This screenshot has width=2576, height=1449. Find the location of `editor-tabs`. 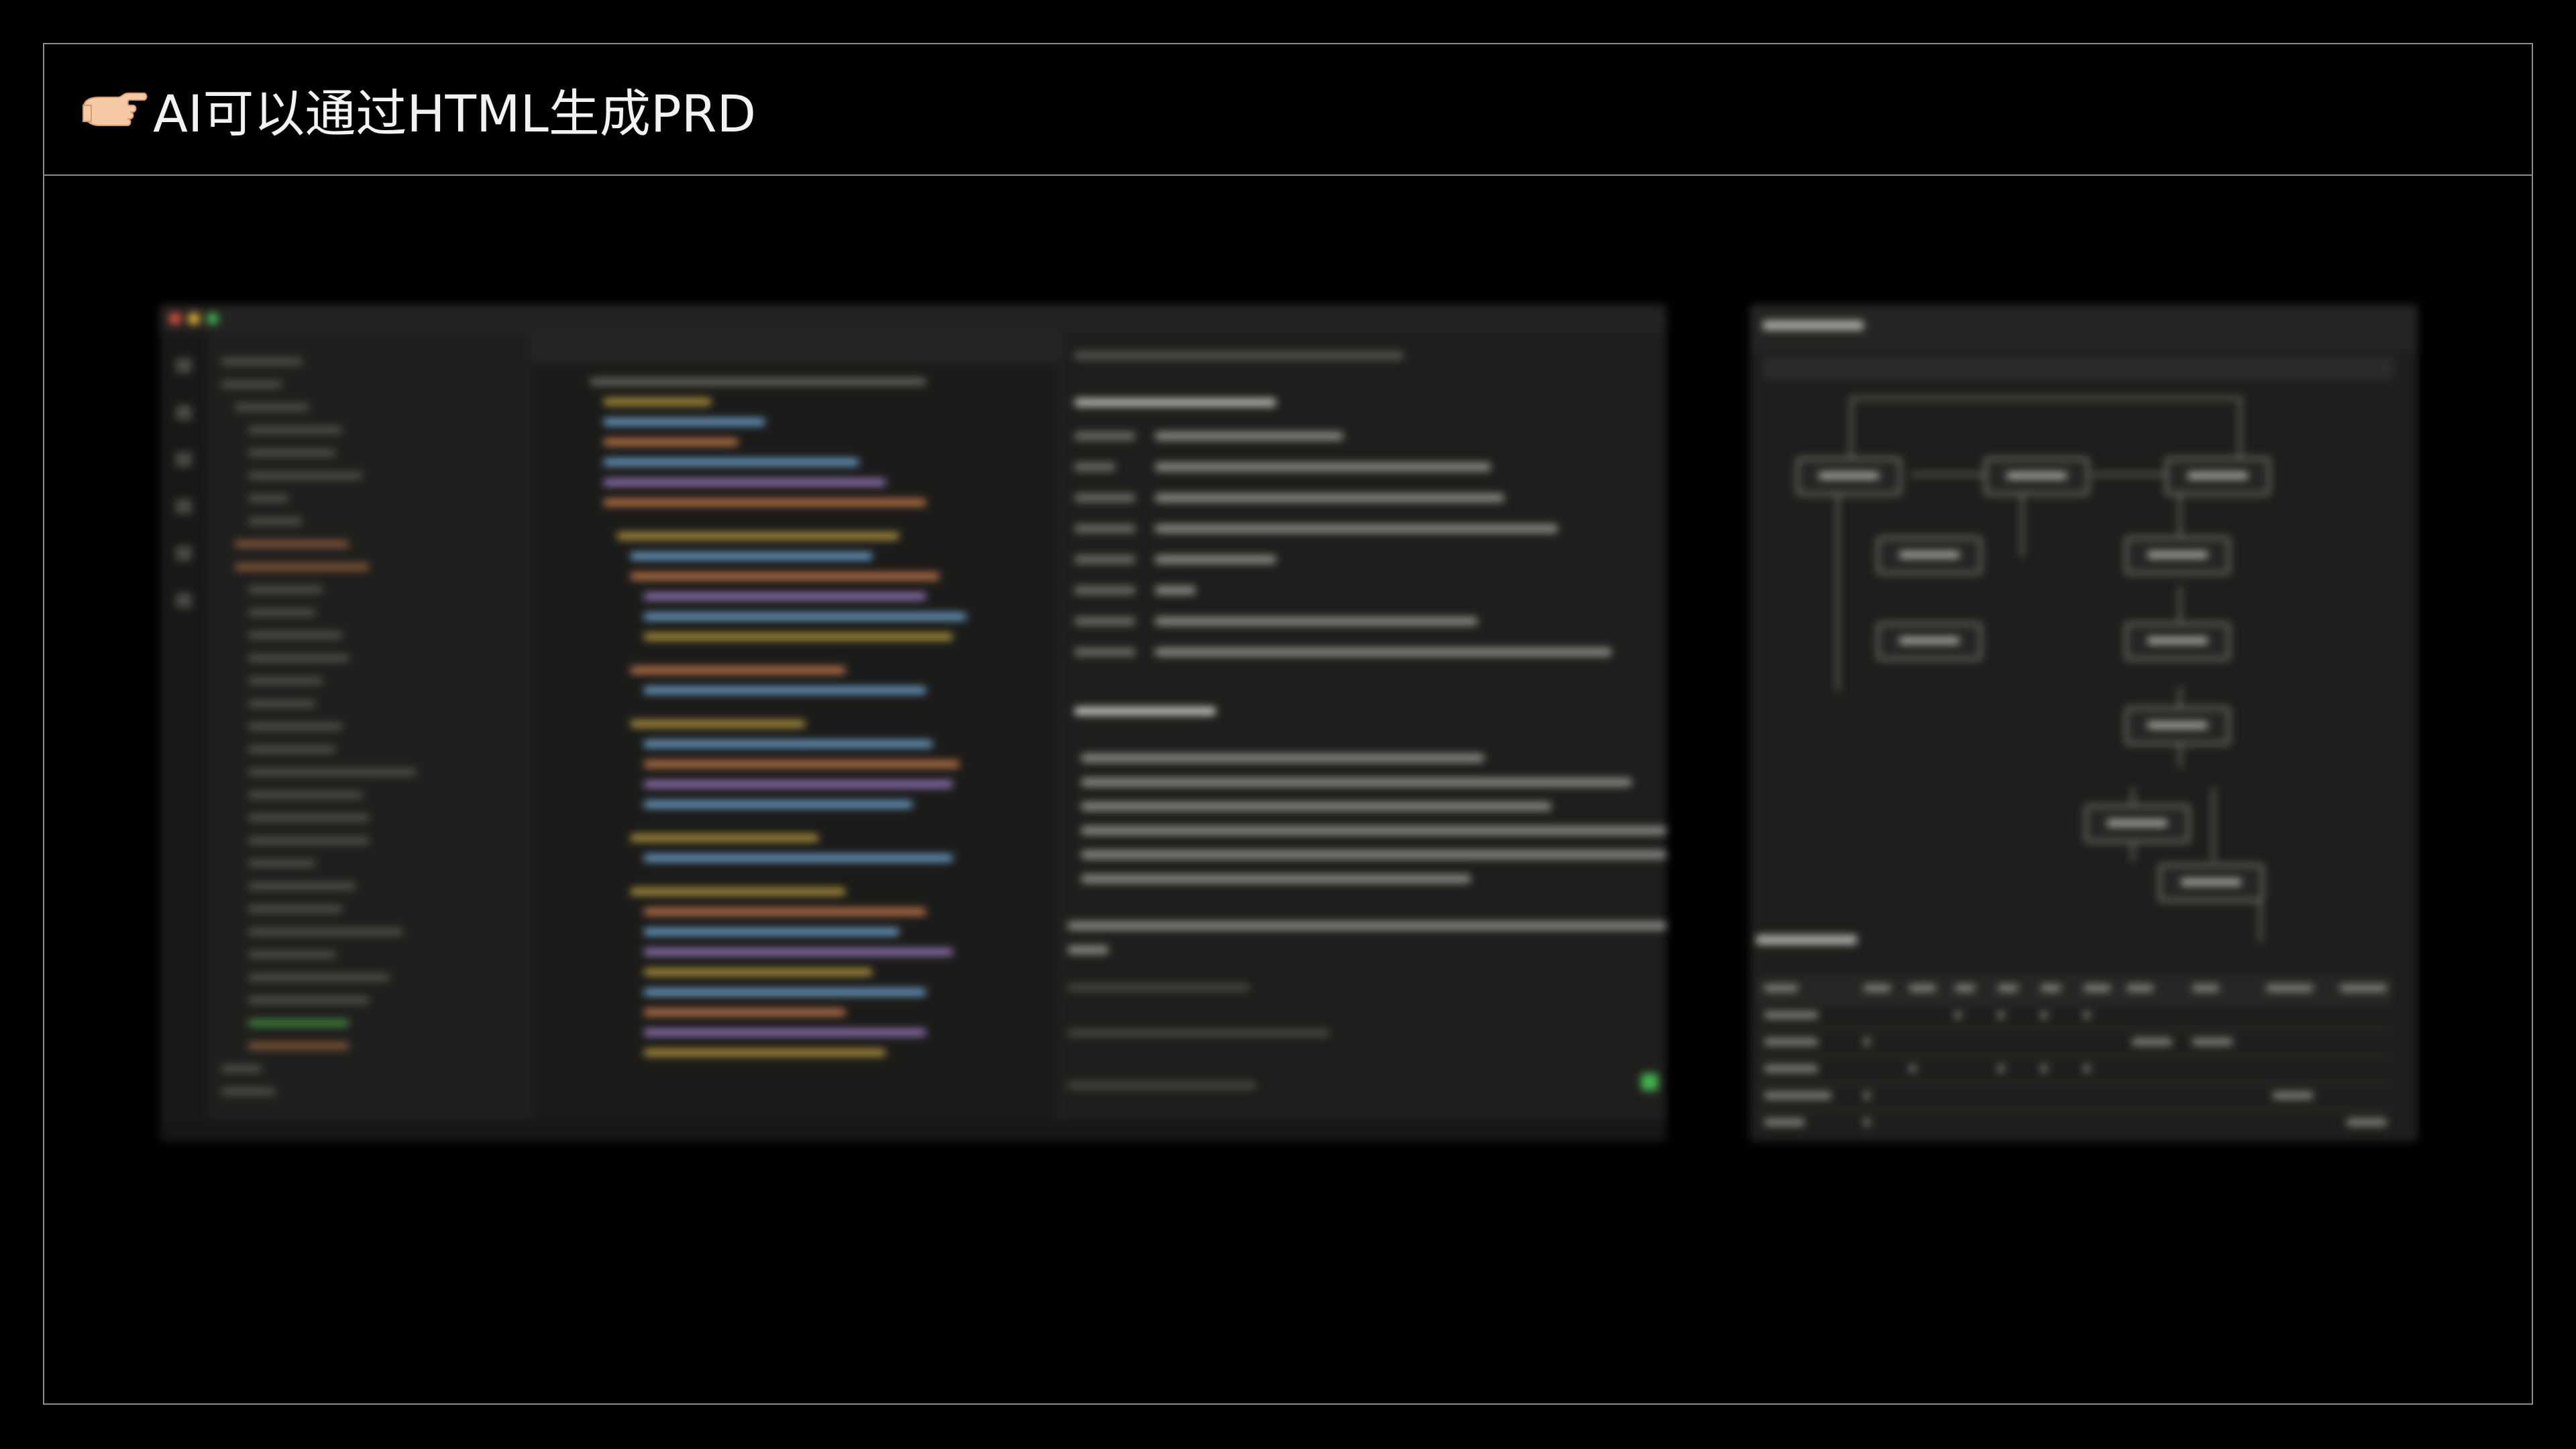

editor-tabs is located at coordinates (795, 346).